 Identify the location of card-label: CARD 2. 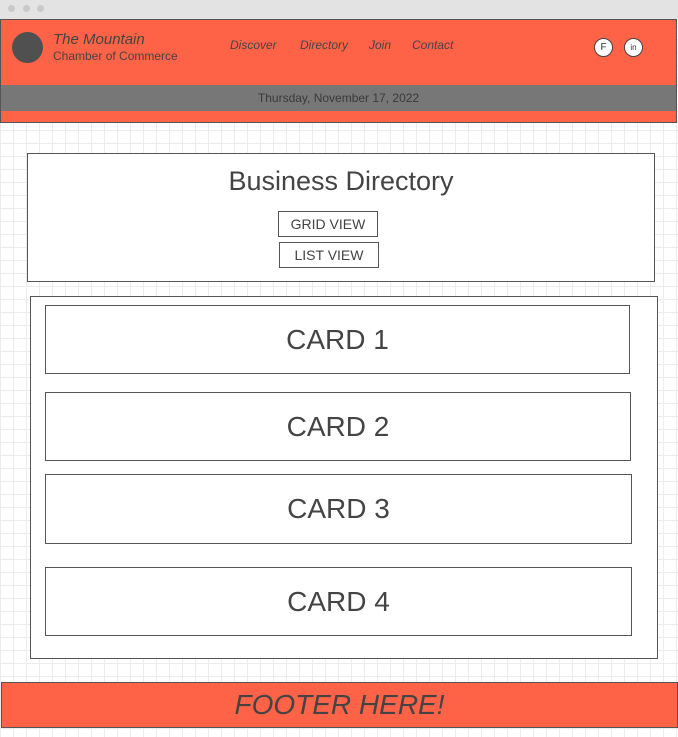
(338, 426).